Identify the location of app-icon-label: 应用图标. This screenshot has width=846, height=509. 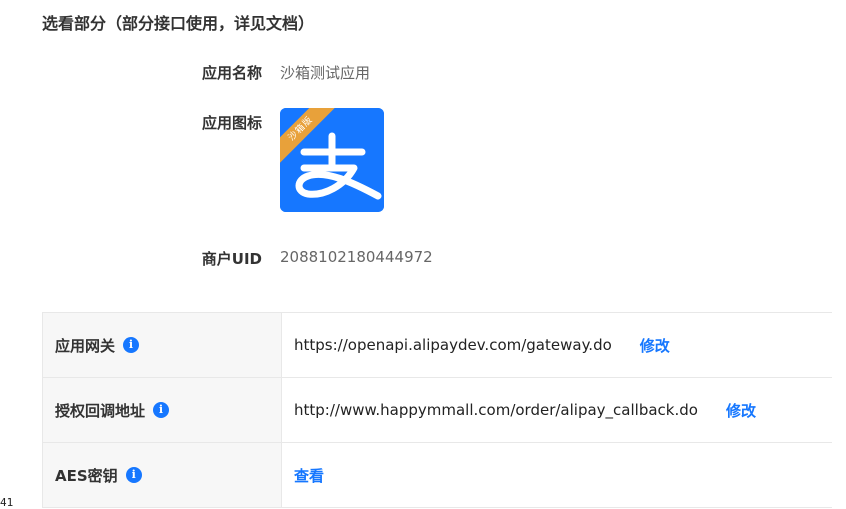
(231, 123).